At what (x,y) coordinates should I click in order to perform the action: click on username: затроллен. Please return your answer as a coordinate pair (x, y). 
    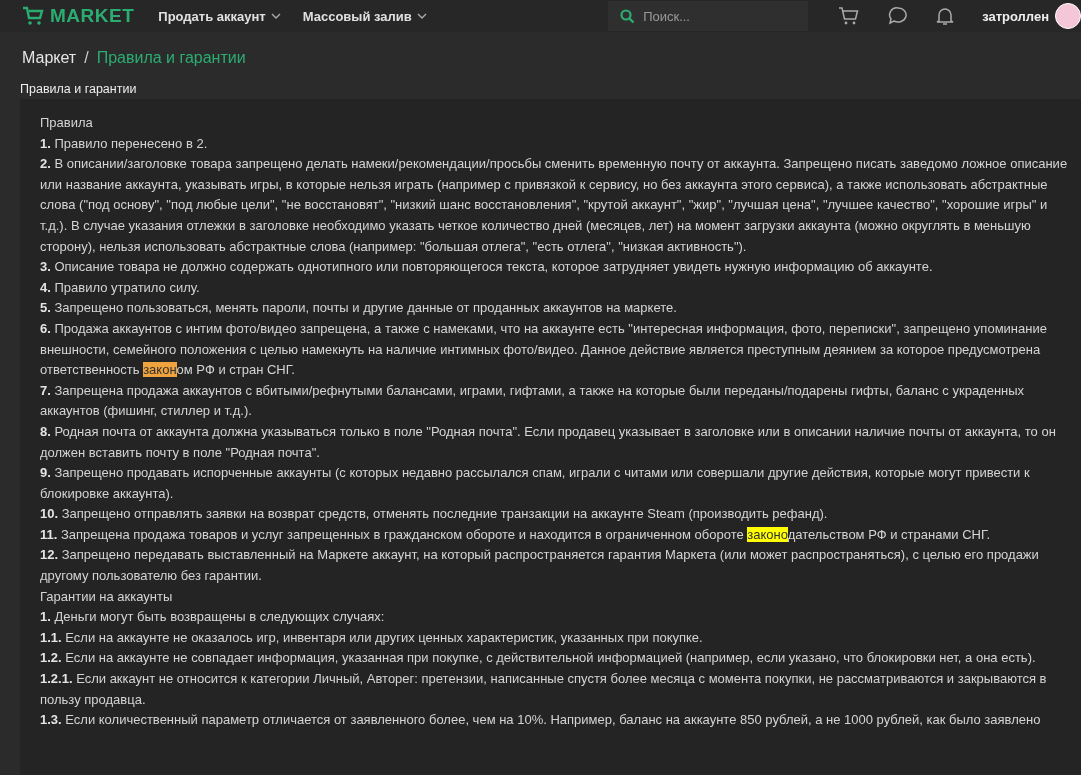
    Looking at the image, I should click on (1015, 16).